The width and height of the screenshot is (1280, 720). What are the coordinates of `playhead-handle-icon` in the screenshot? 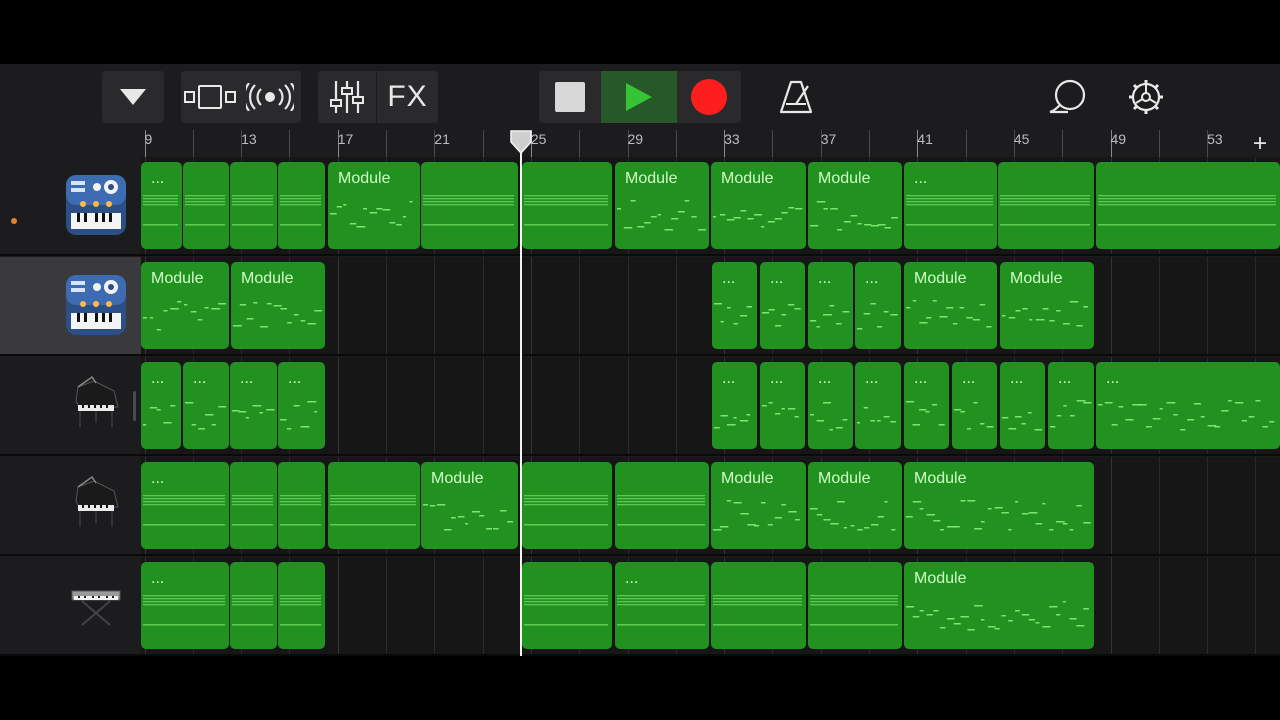 It's located at (521, 142).